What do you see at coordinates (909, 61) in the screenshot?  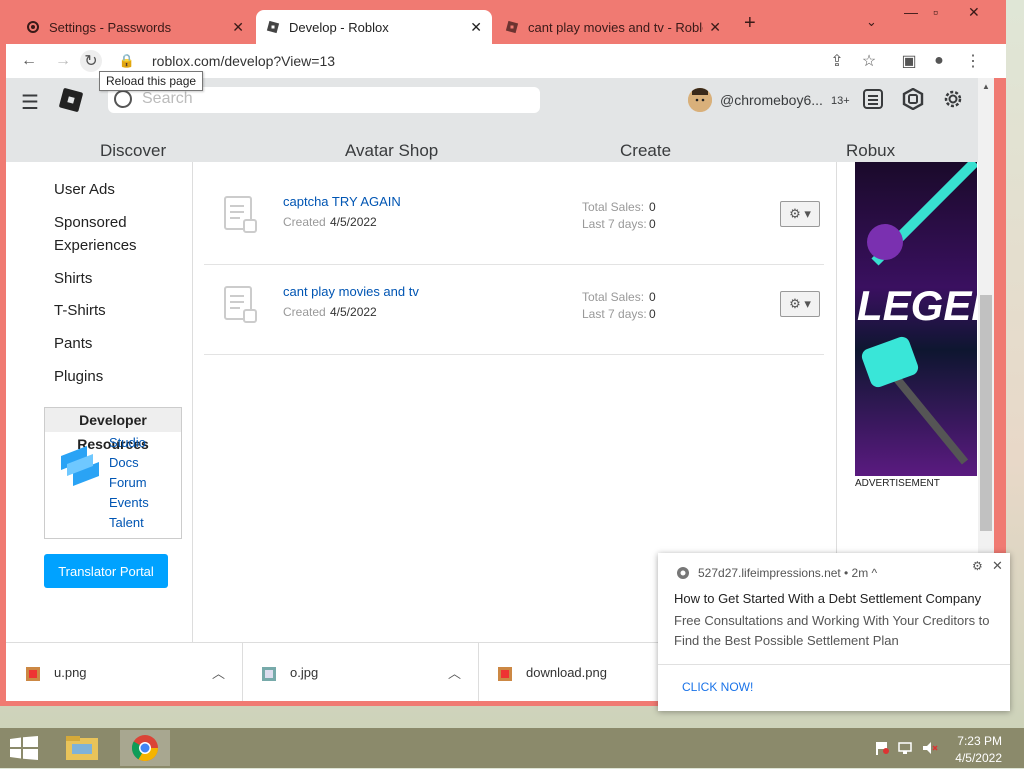 I see `sidepanel-icon: ▣` at bounding box center [909, 61].